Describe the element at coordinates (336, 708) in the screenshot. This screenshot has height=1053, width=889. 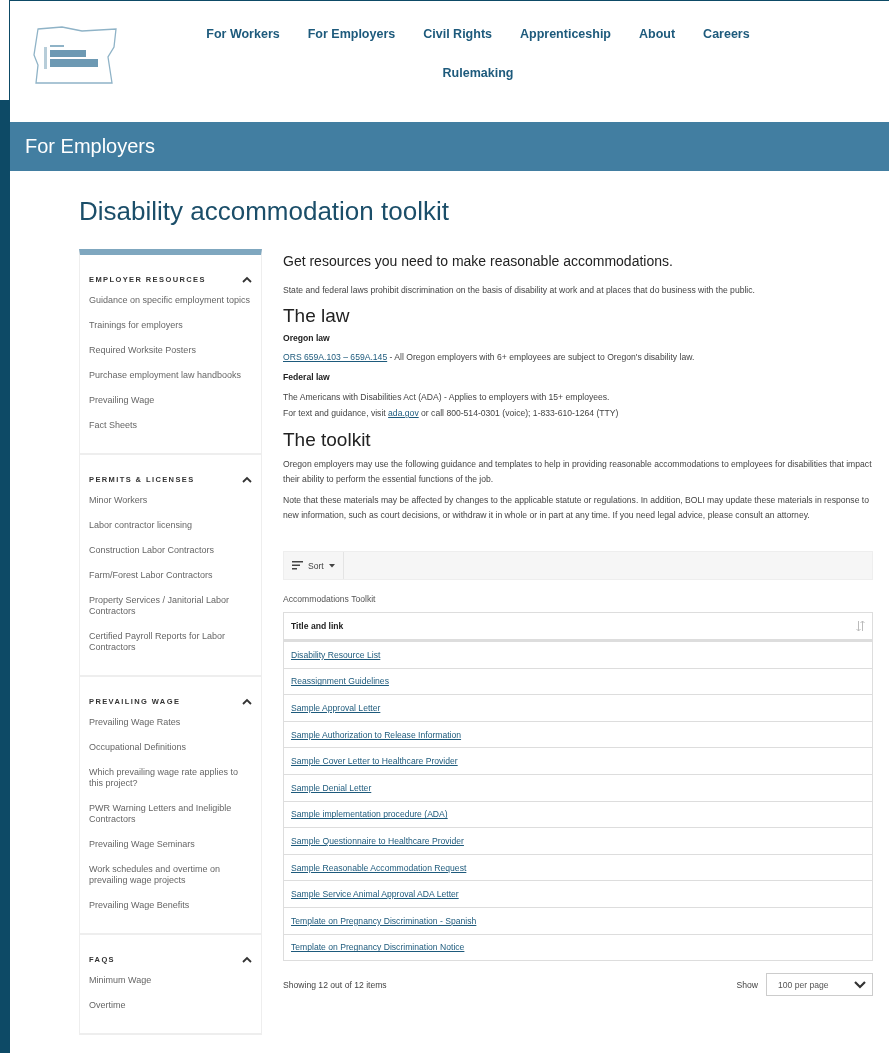
I see `document-link: Sample Approval Letter` at that location.